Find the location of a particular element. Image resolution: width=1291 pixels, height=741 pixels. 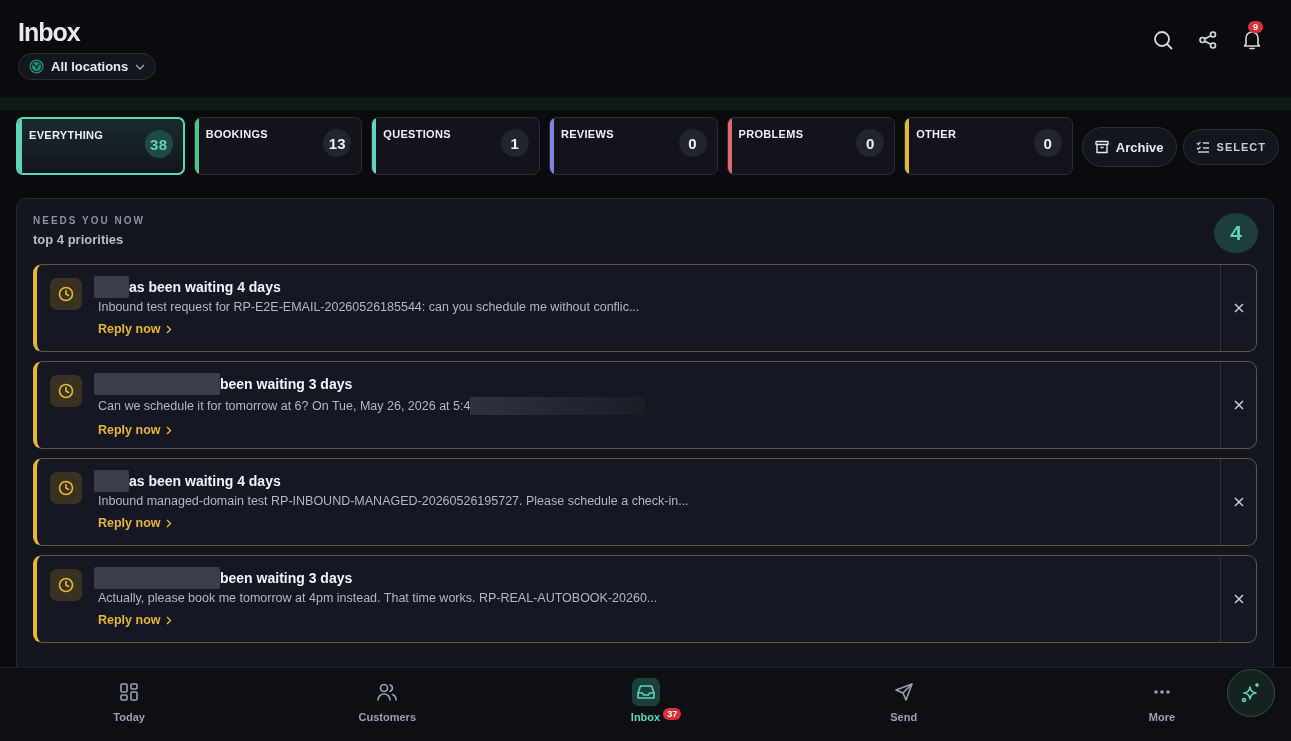

share-icon is located at coordinates (1208, 40).